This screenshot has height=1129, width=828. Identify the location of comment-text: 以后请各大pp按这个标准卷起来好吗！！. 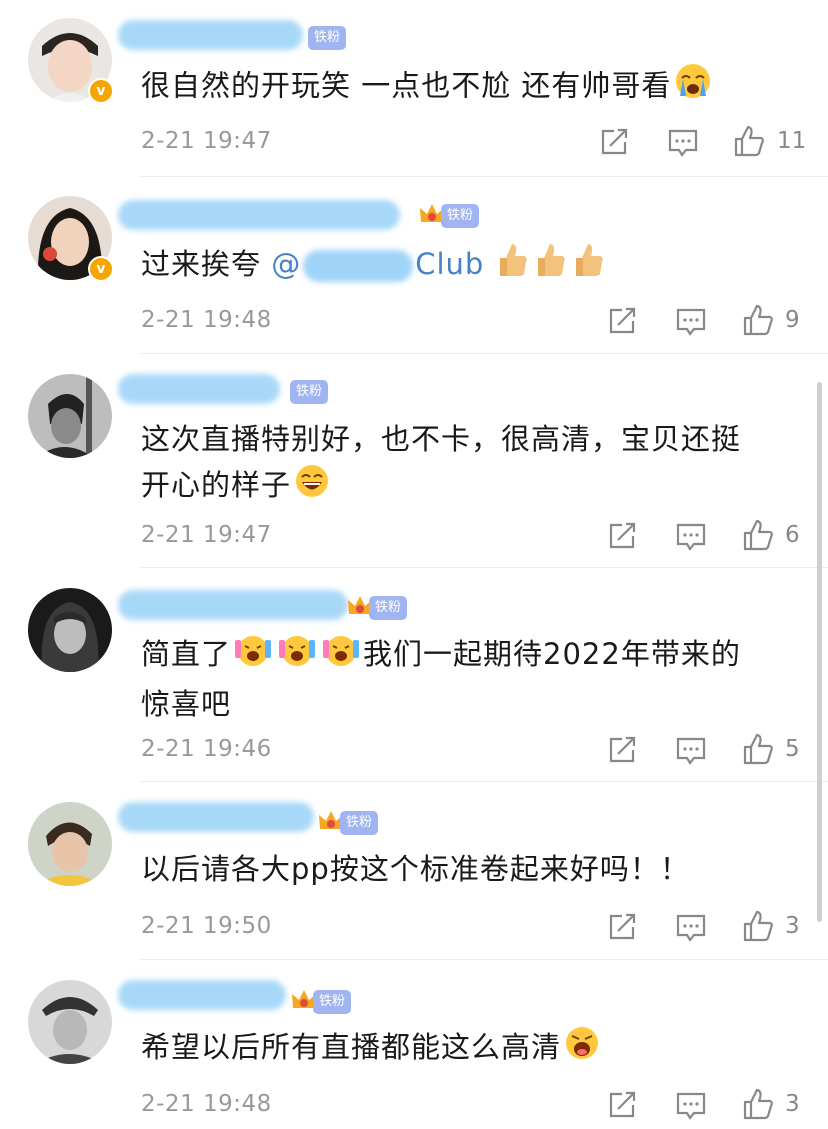
(415, 869).